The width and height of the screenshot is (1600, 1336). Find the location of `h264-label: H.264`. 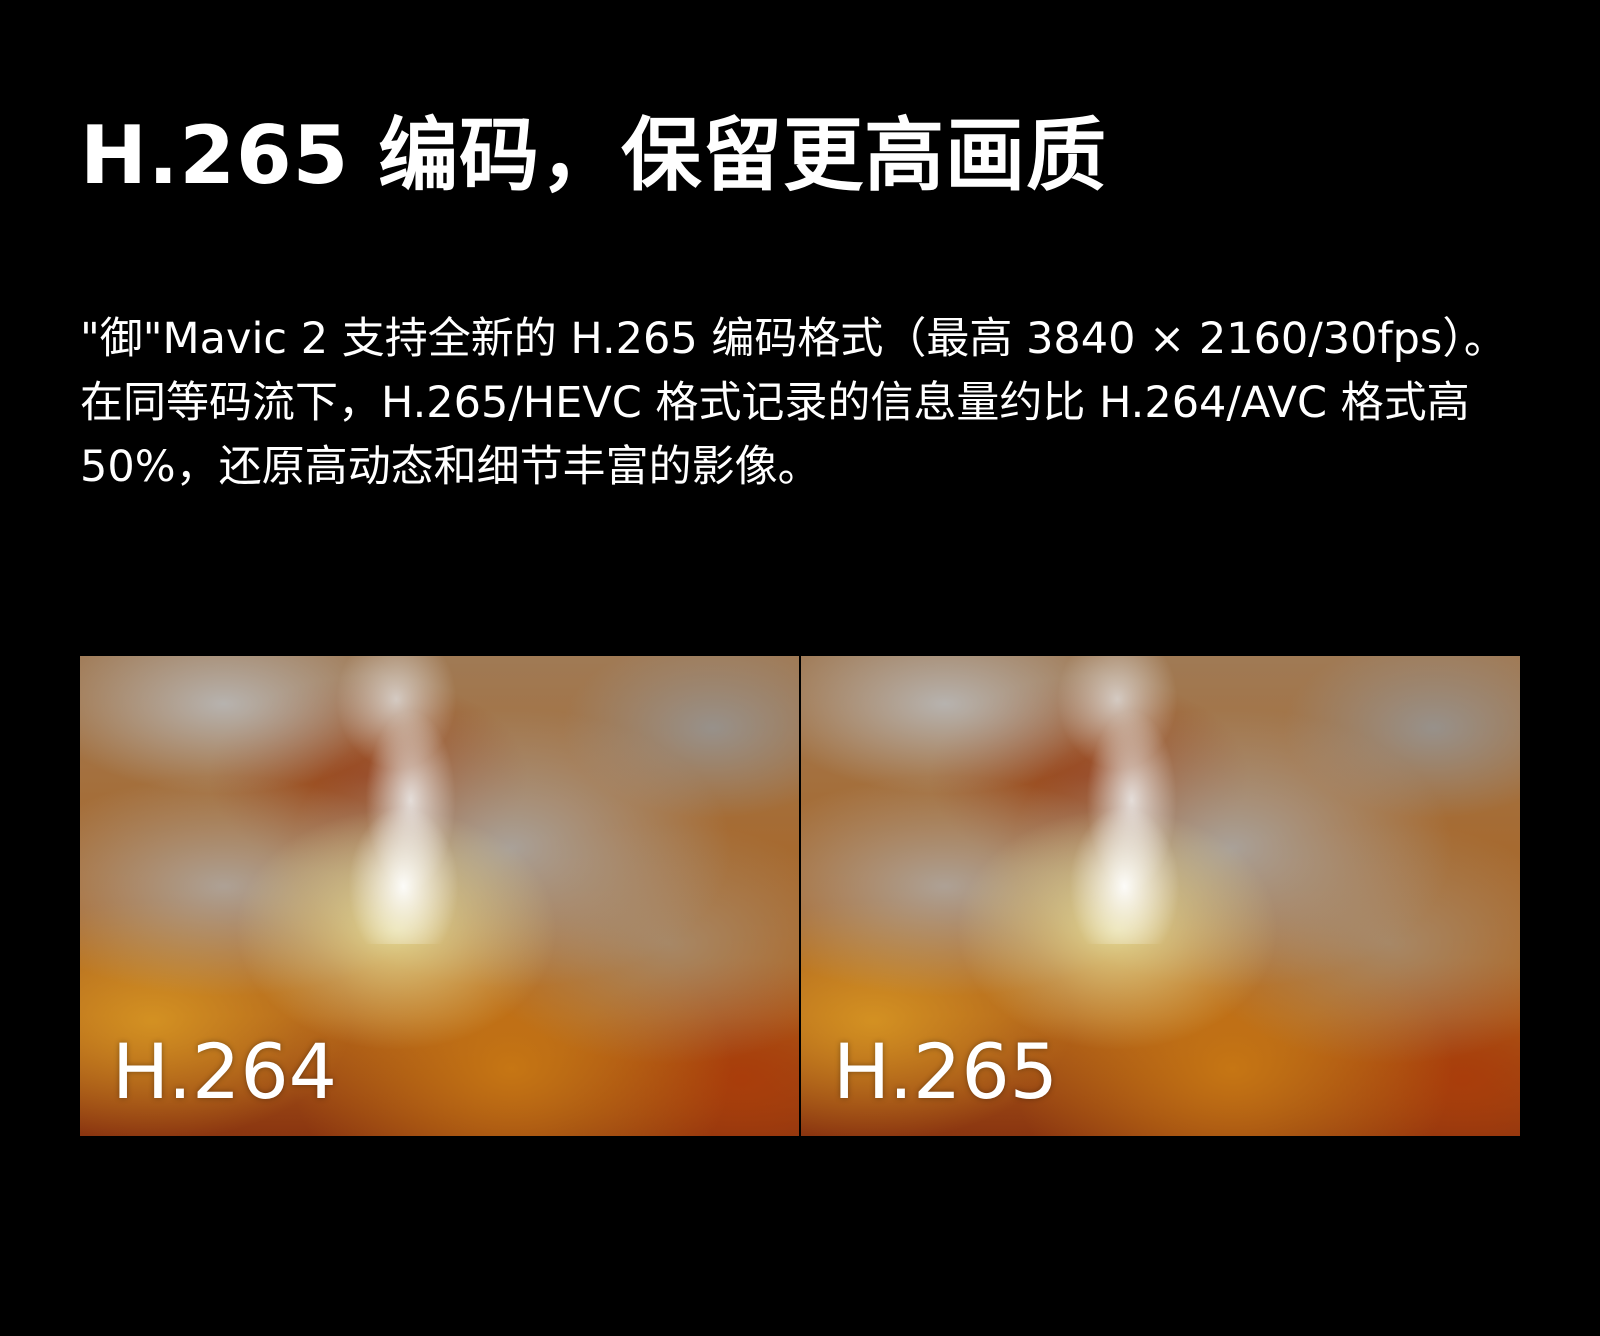

h264-label: H.264 is located at coordinates (225, 1071).